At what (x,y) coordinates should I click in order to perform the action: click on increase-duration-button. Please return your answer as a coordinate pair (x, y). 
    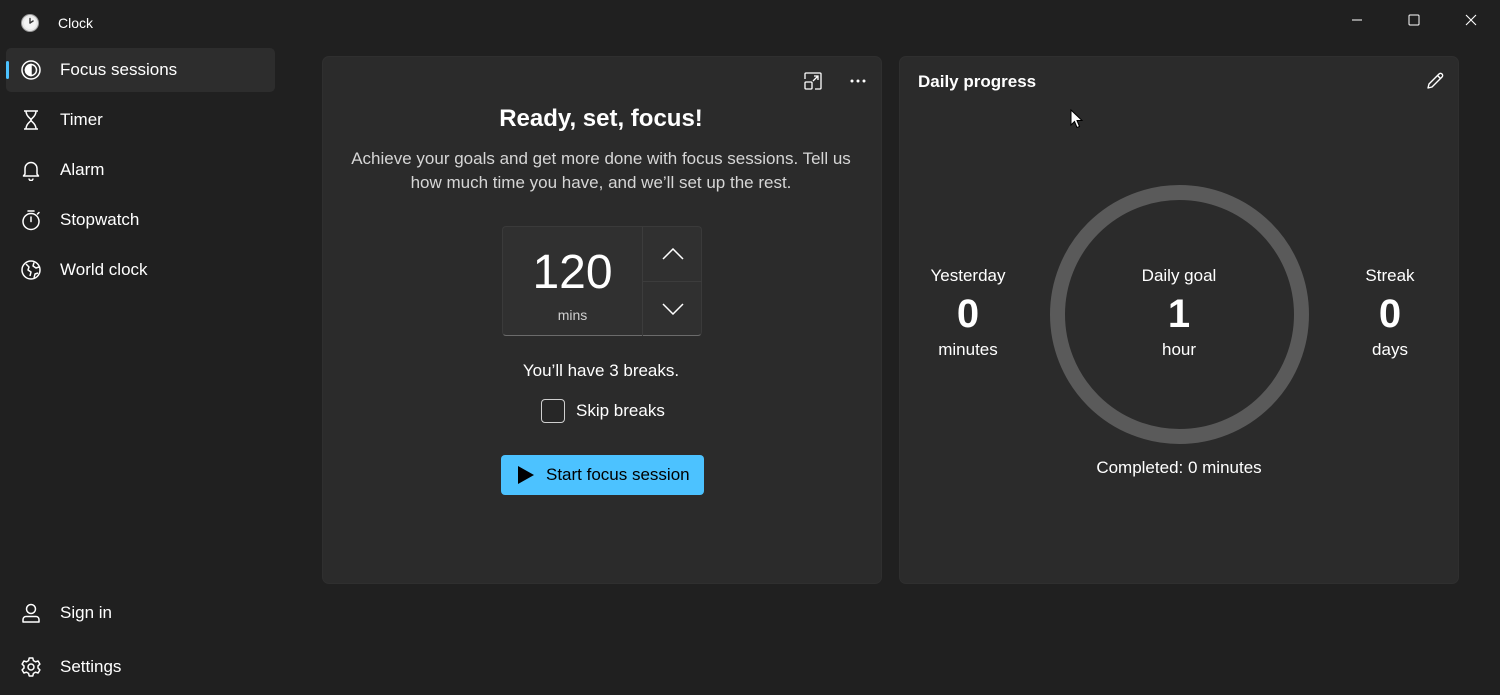
    Looking at the image, I should click on (672, 254).